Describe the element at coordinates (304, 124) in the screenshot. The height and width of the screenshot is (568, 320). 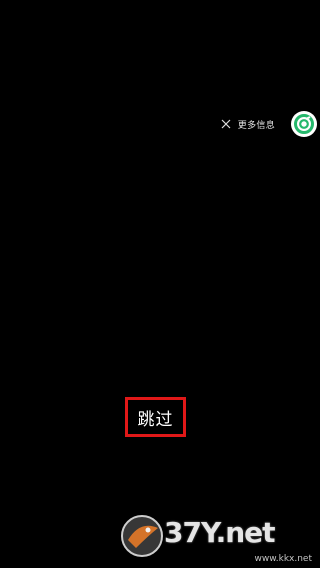
I see `app-logo-icon` at that location.